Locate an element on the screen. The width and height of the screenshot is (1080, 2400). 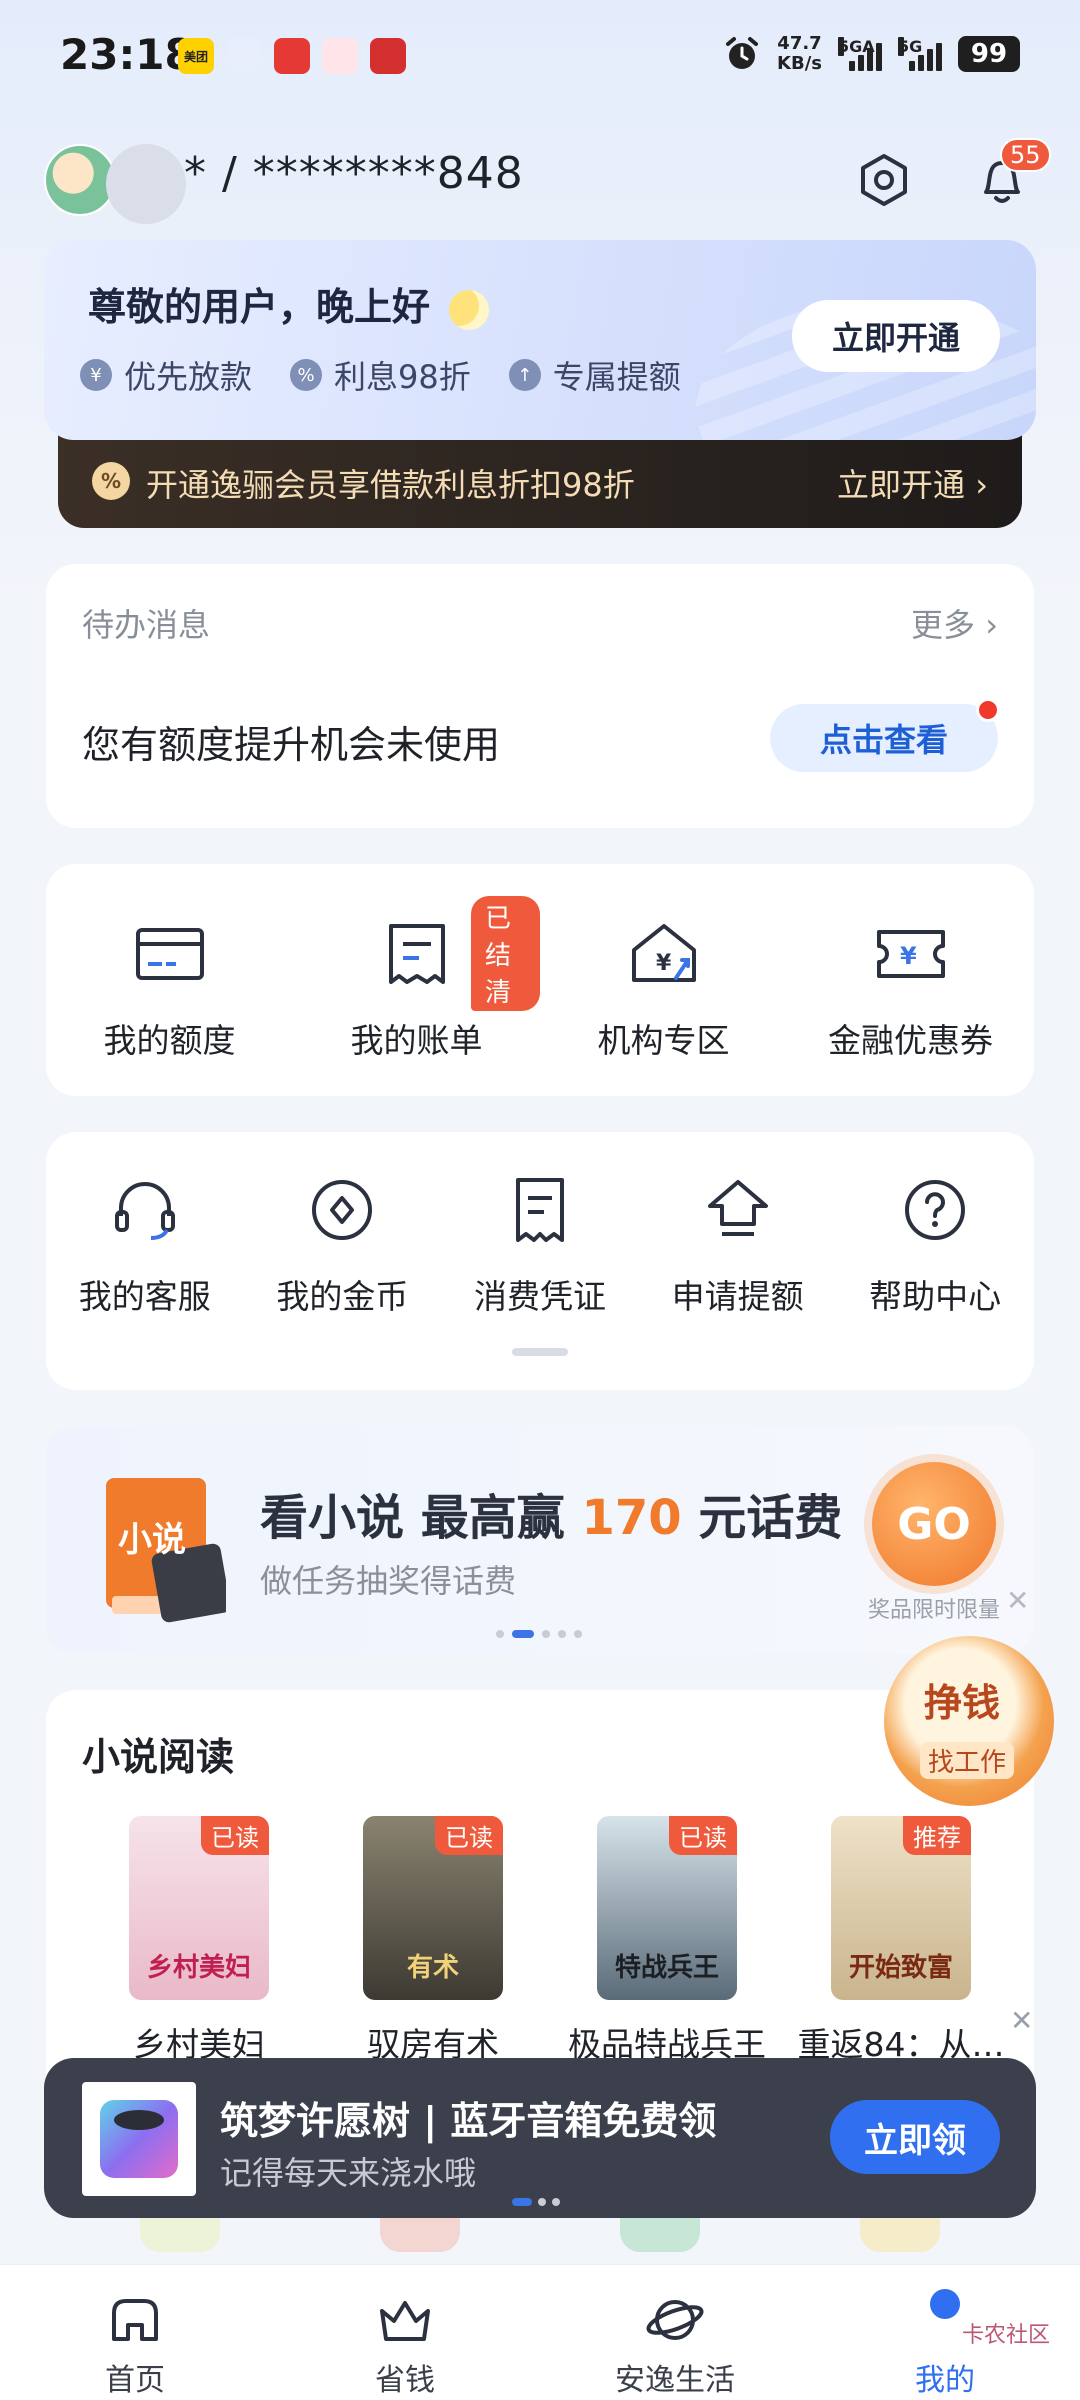
institution-icon: ¥ is located at coordinates (663, 953).